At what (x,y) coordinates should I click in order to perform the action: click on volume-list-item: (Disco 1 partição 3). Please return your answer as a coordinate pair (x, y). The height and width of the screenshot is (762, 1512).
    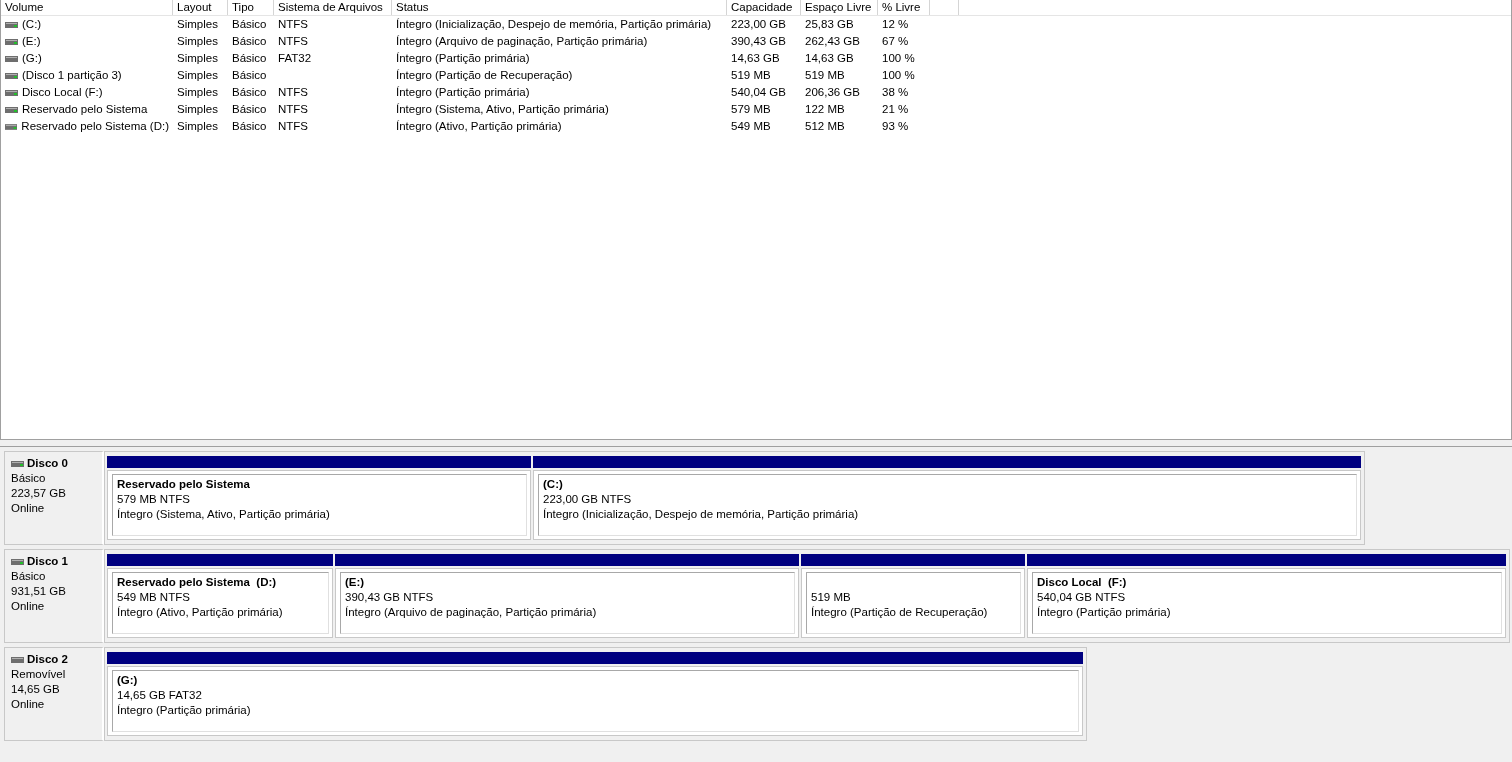
    Looking at the image, I should click on (72, 75).